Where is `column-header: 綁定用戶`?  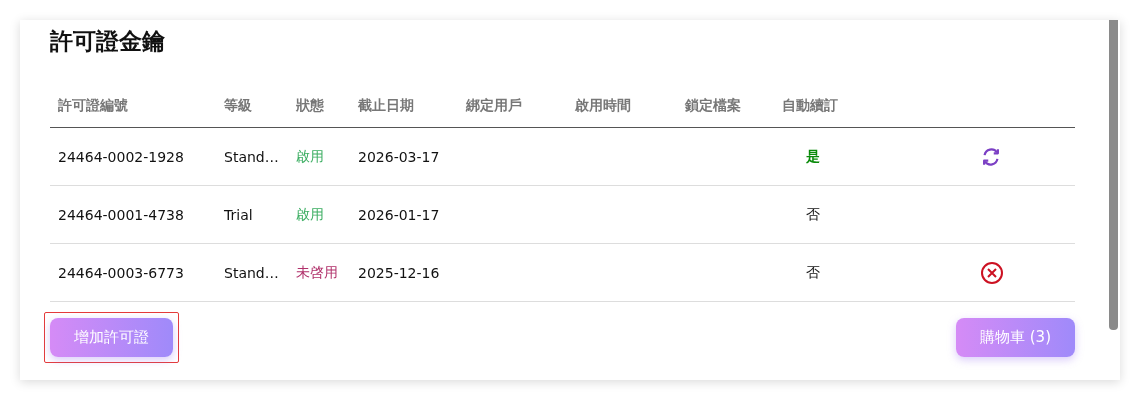
column-header: 綁定用戶 is located at coordinates (493, 105).